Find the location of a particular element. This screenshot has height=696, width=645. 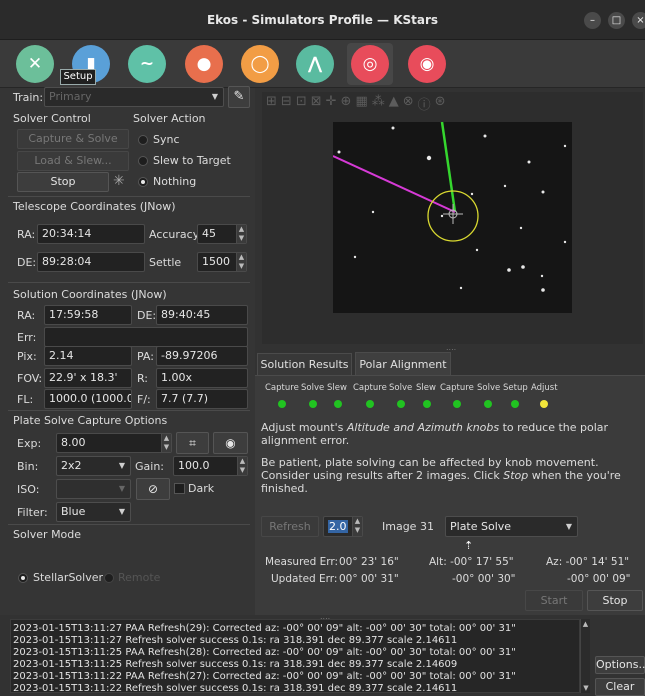

scroll-up-icon: ▲ is located at coordinates (585, 624).